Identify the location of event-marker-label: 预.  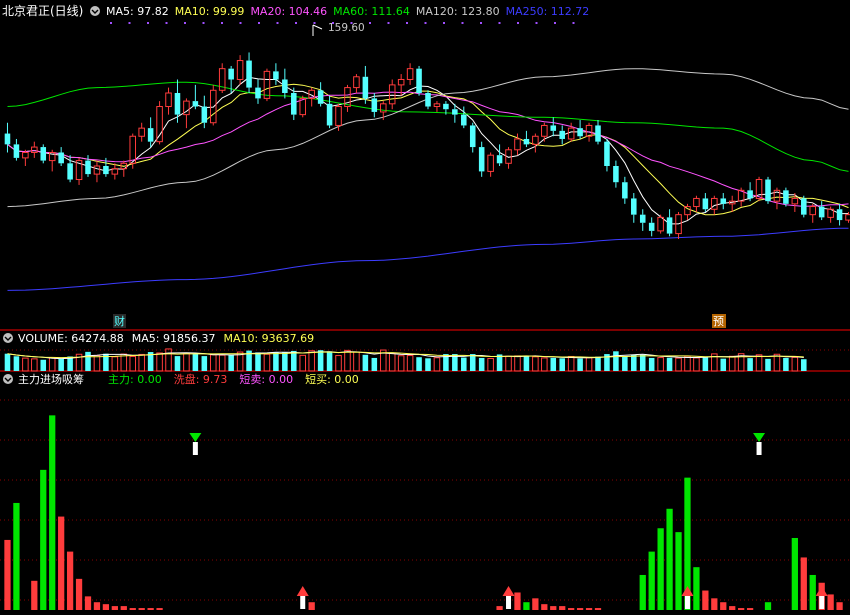
(718, 321).